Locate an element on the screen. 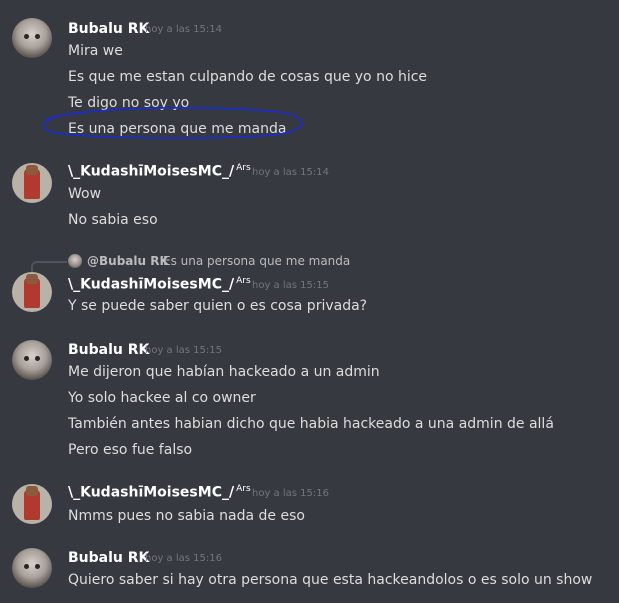 This screenshot has height=603, width=619. message-text: Mira we is located at coordinates (95, 51).